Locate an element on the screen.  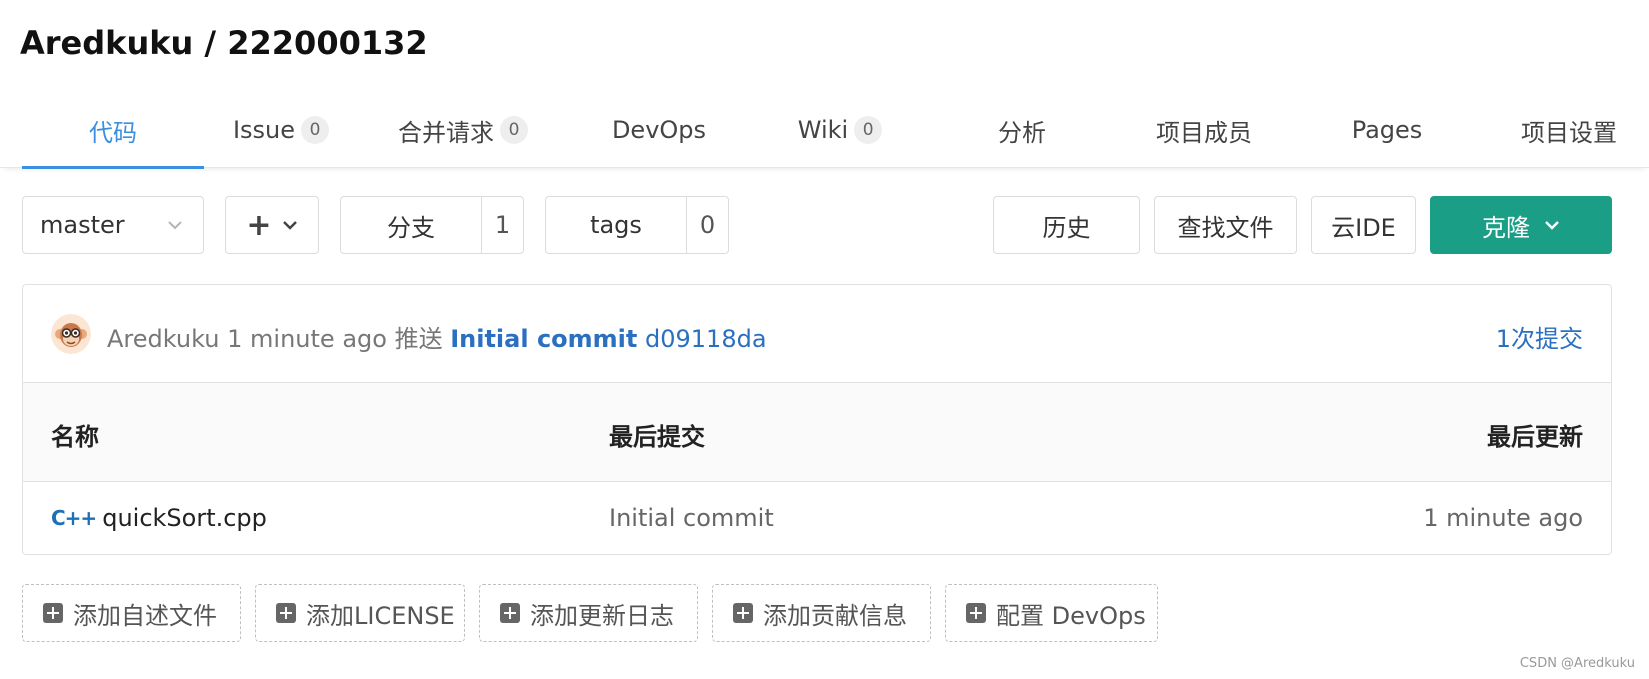
plus-icon: + is located at coordinates (259, 225).